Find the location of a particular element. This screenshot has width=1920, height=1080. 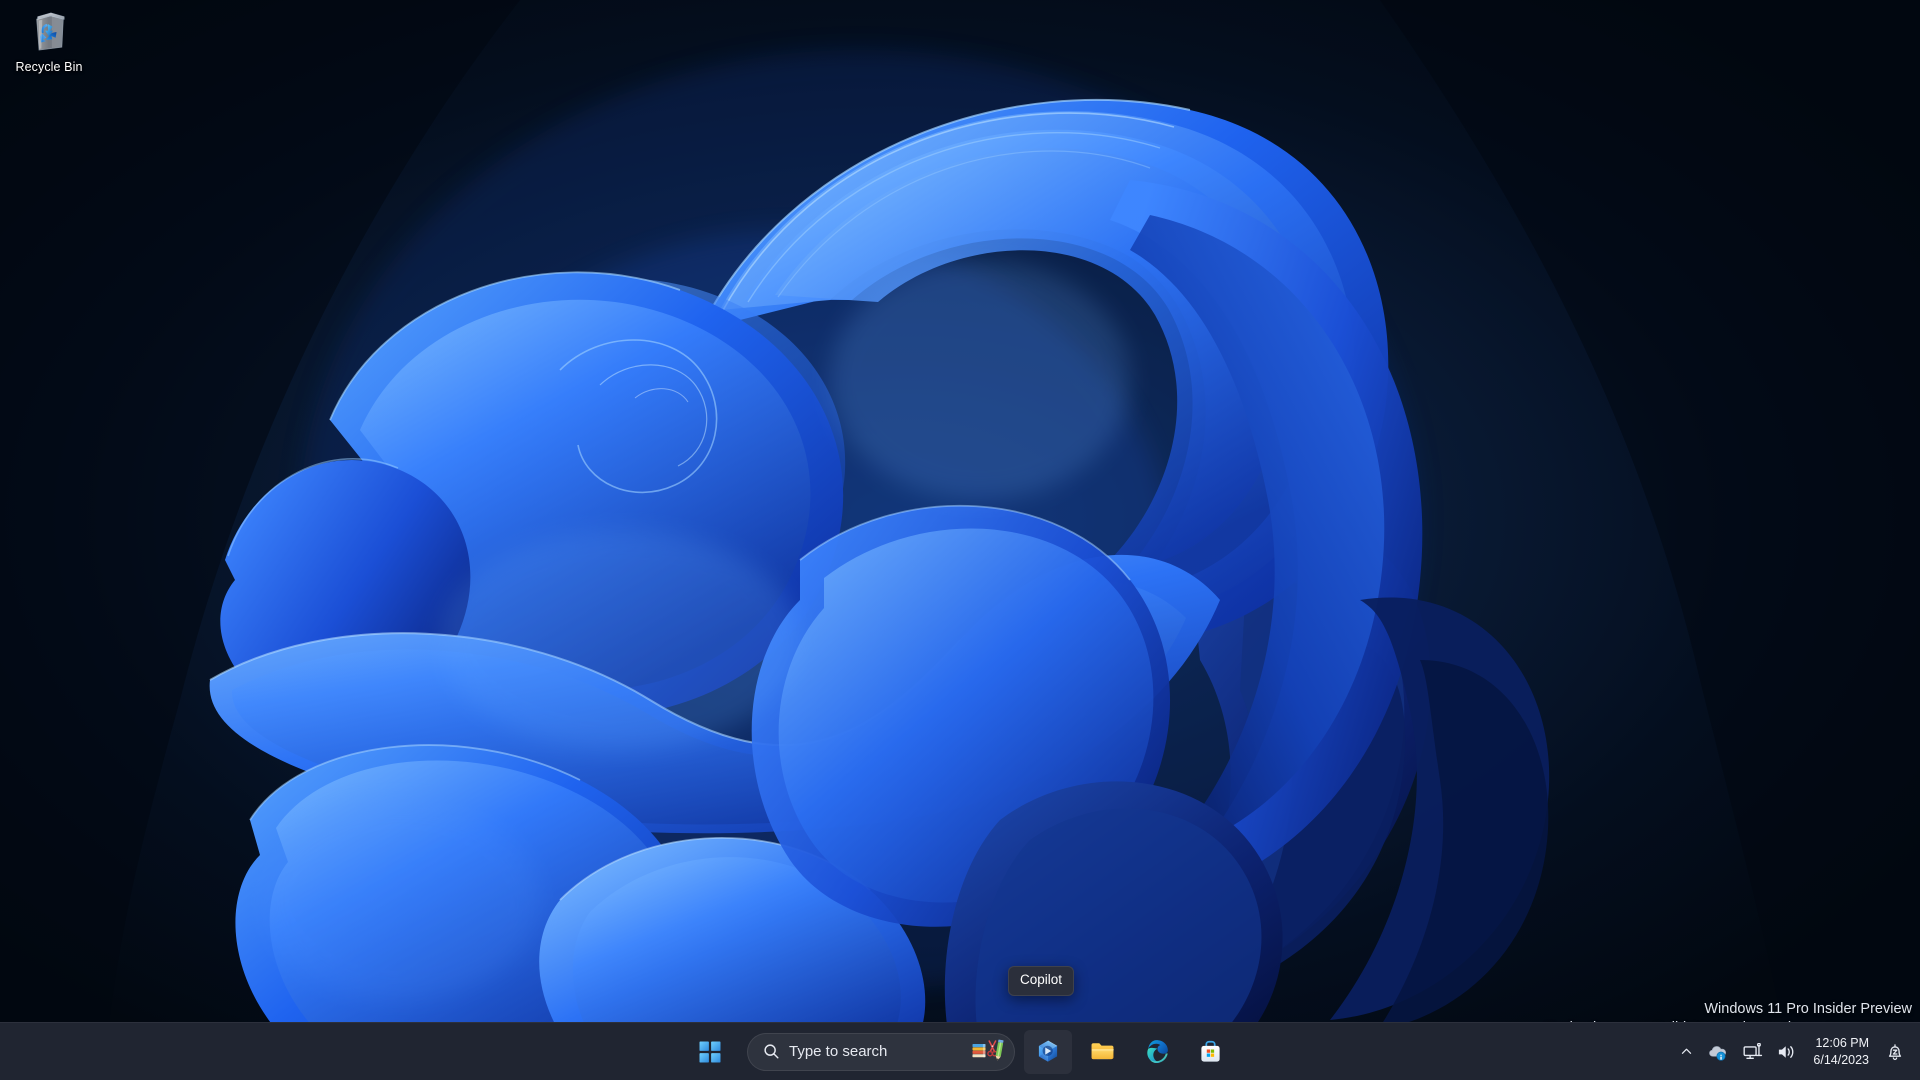

recycle-bin-icon is located at coordinates (49, 31).